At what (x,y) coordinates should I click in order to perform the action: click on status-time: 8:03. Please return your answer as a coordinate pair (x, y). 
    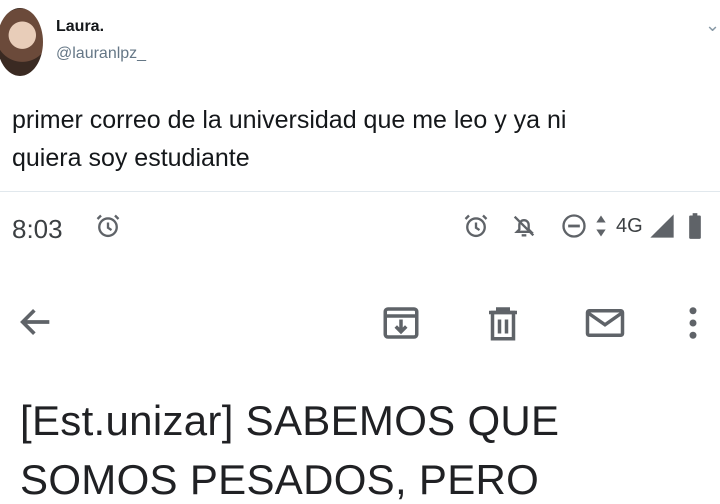
    Looking at the image, I should click on (37, 229).